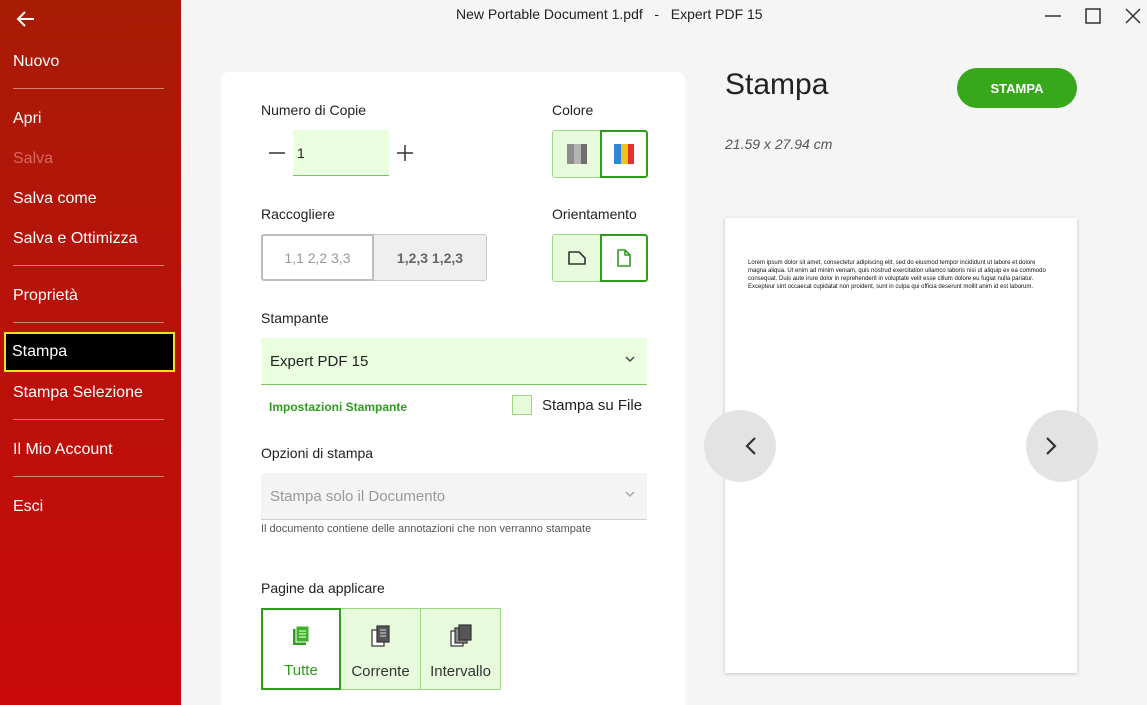  Describe the element at coordinates (301, 649) in the screenshot. I see `pages-option-tutte: Tutte` at that location.